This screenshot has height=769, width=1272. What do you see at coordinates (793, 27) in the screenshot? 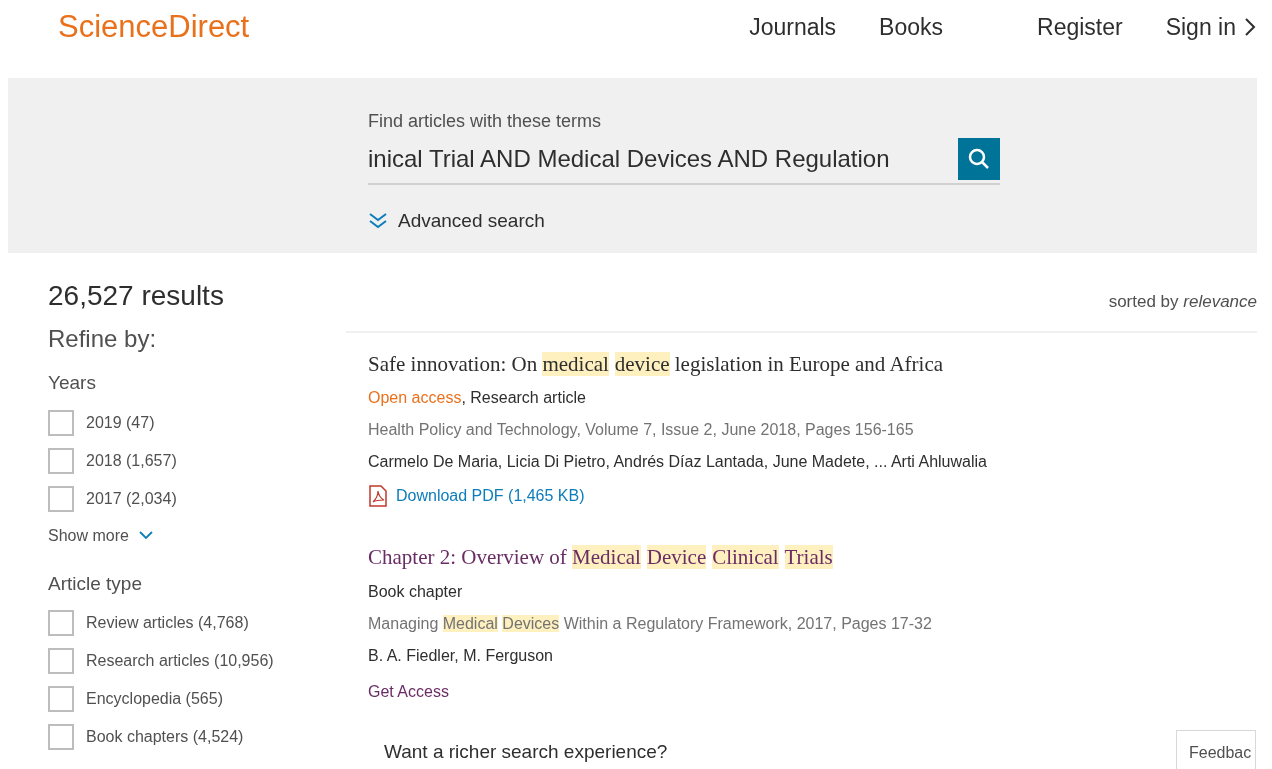
I see `nav-link: Journals` at bounding box center [793, 27].